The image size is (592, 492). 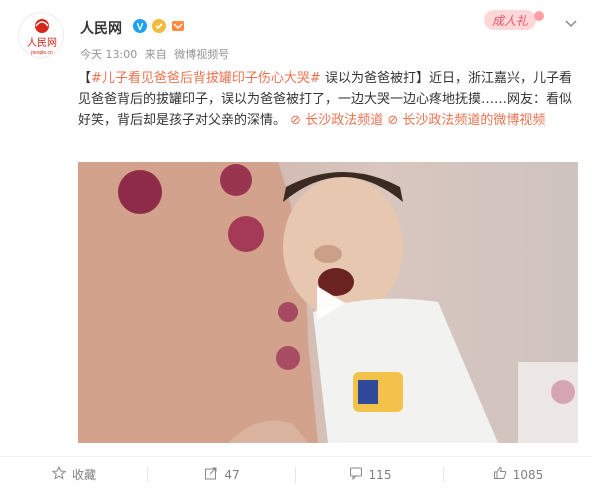 What do you see at coordinates (510, 21) in the screenshot?
I see `svg-text: 成人礼` at bounding box center [510, 21].